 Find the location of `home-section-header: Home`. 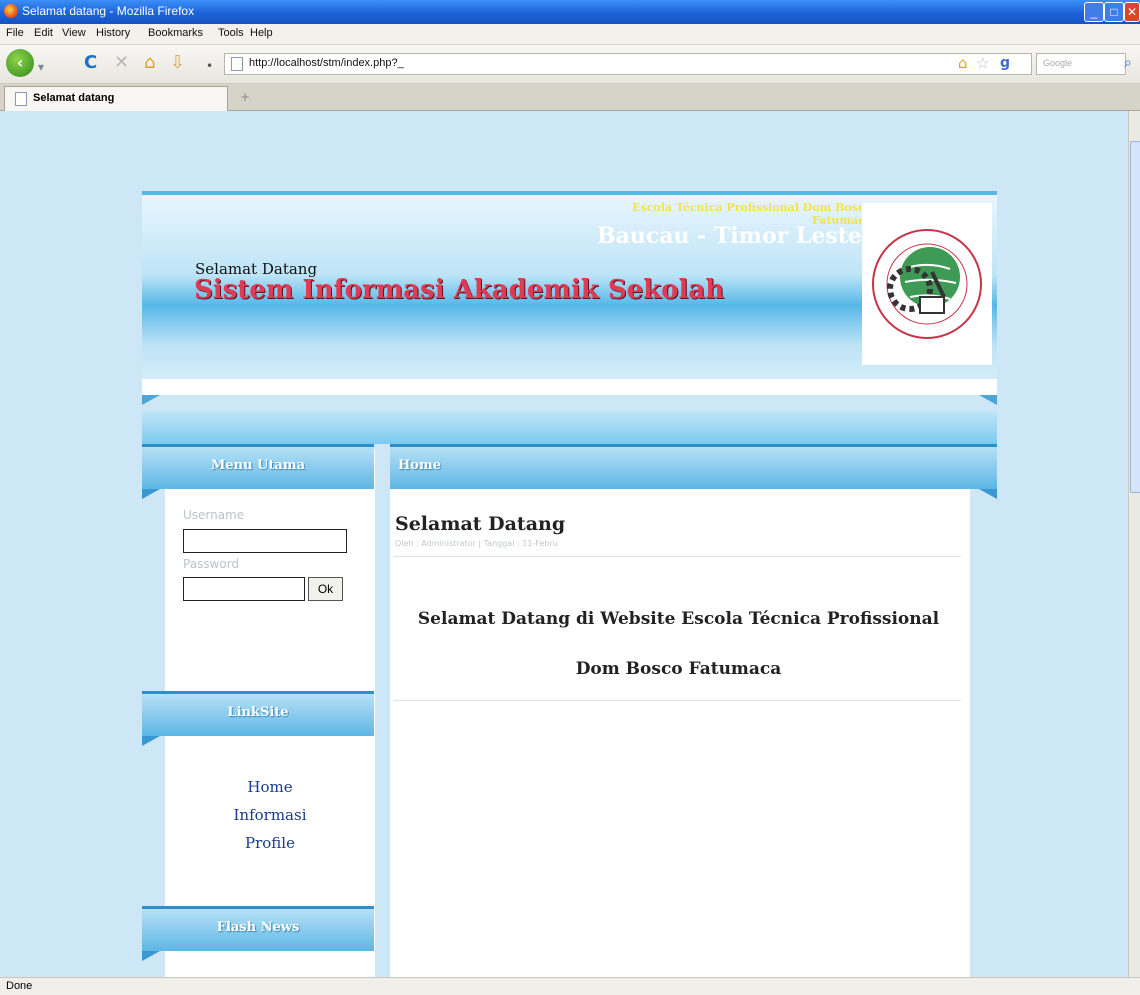

home-section-header: Home is located at coordinates (693, 471).